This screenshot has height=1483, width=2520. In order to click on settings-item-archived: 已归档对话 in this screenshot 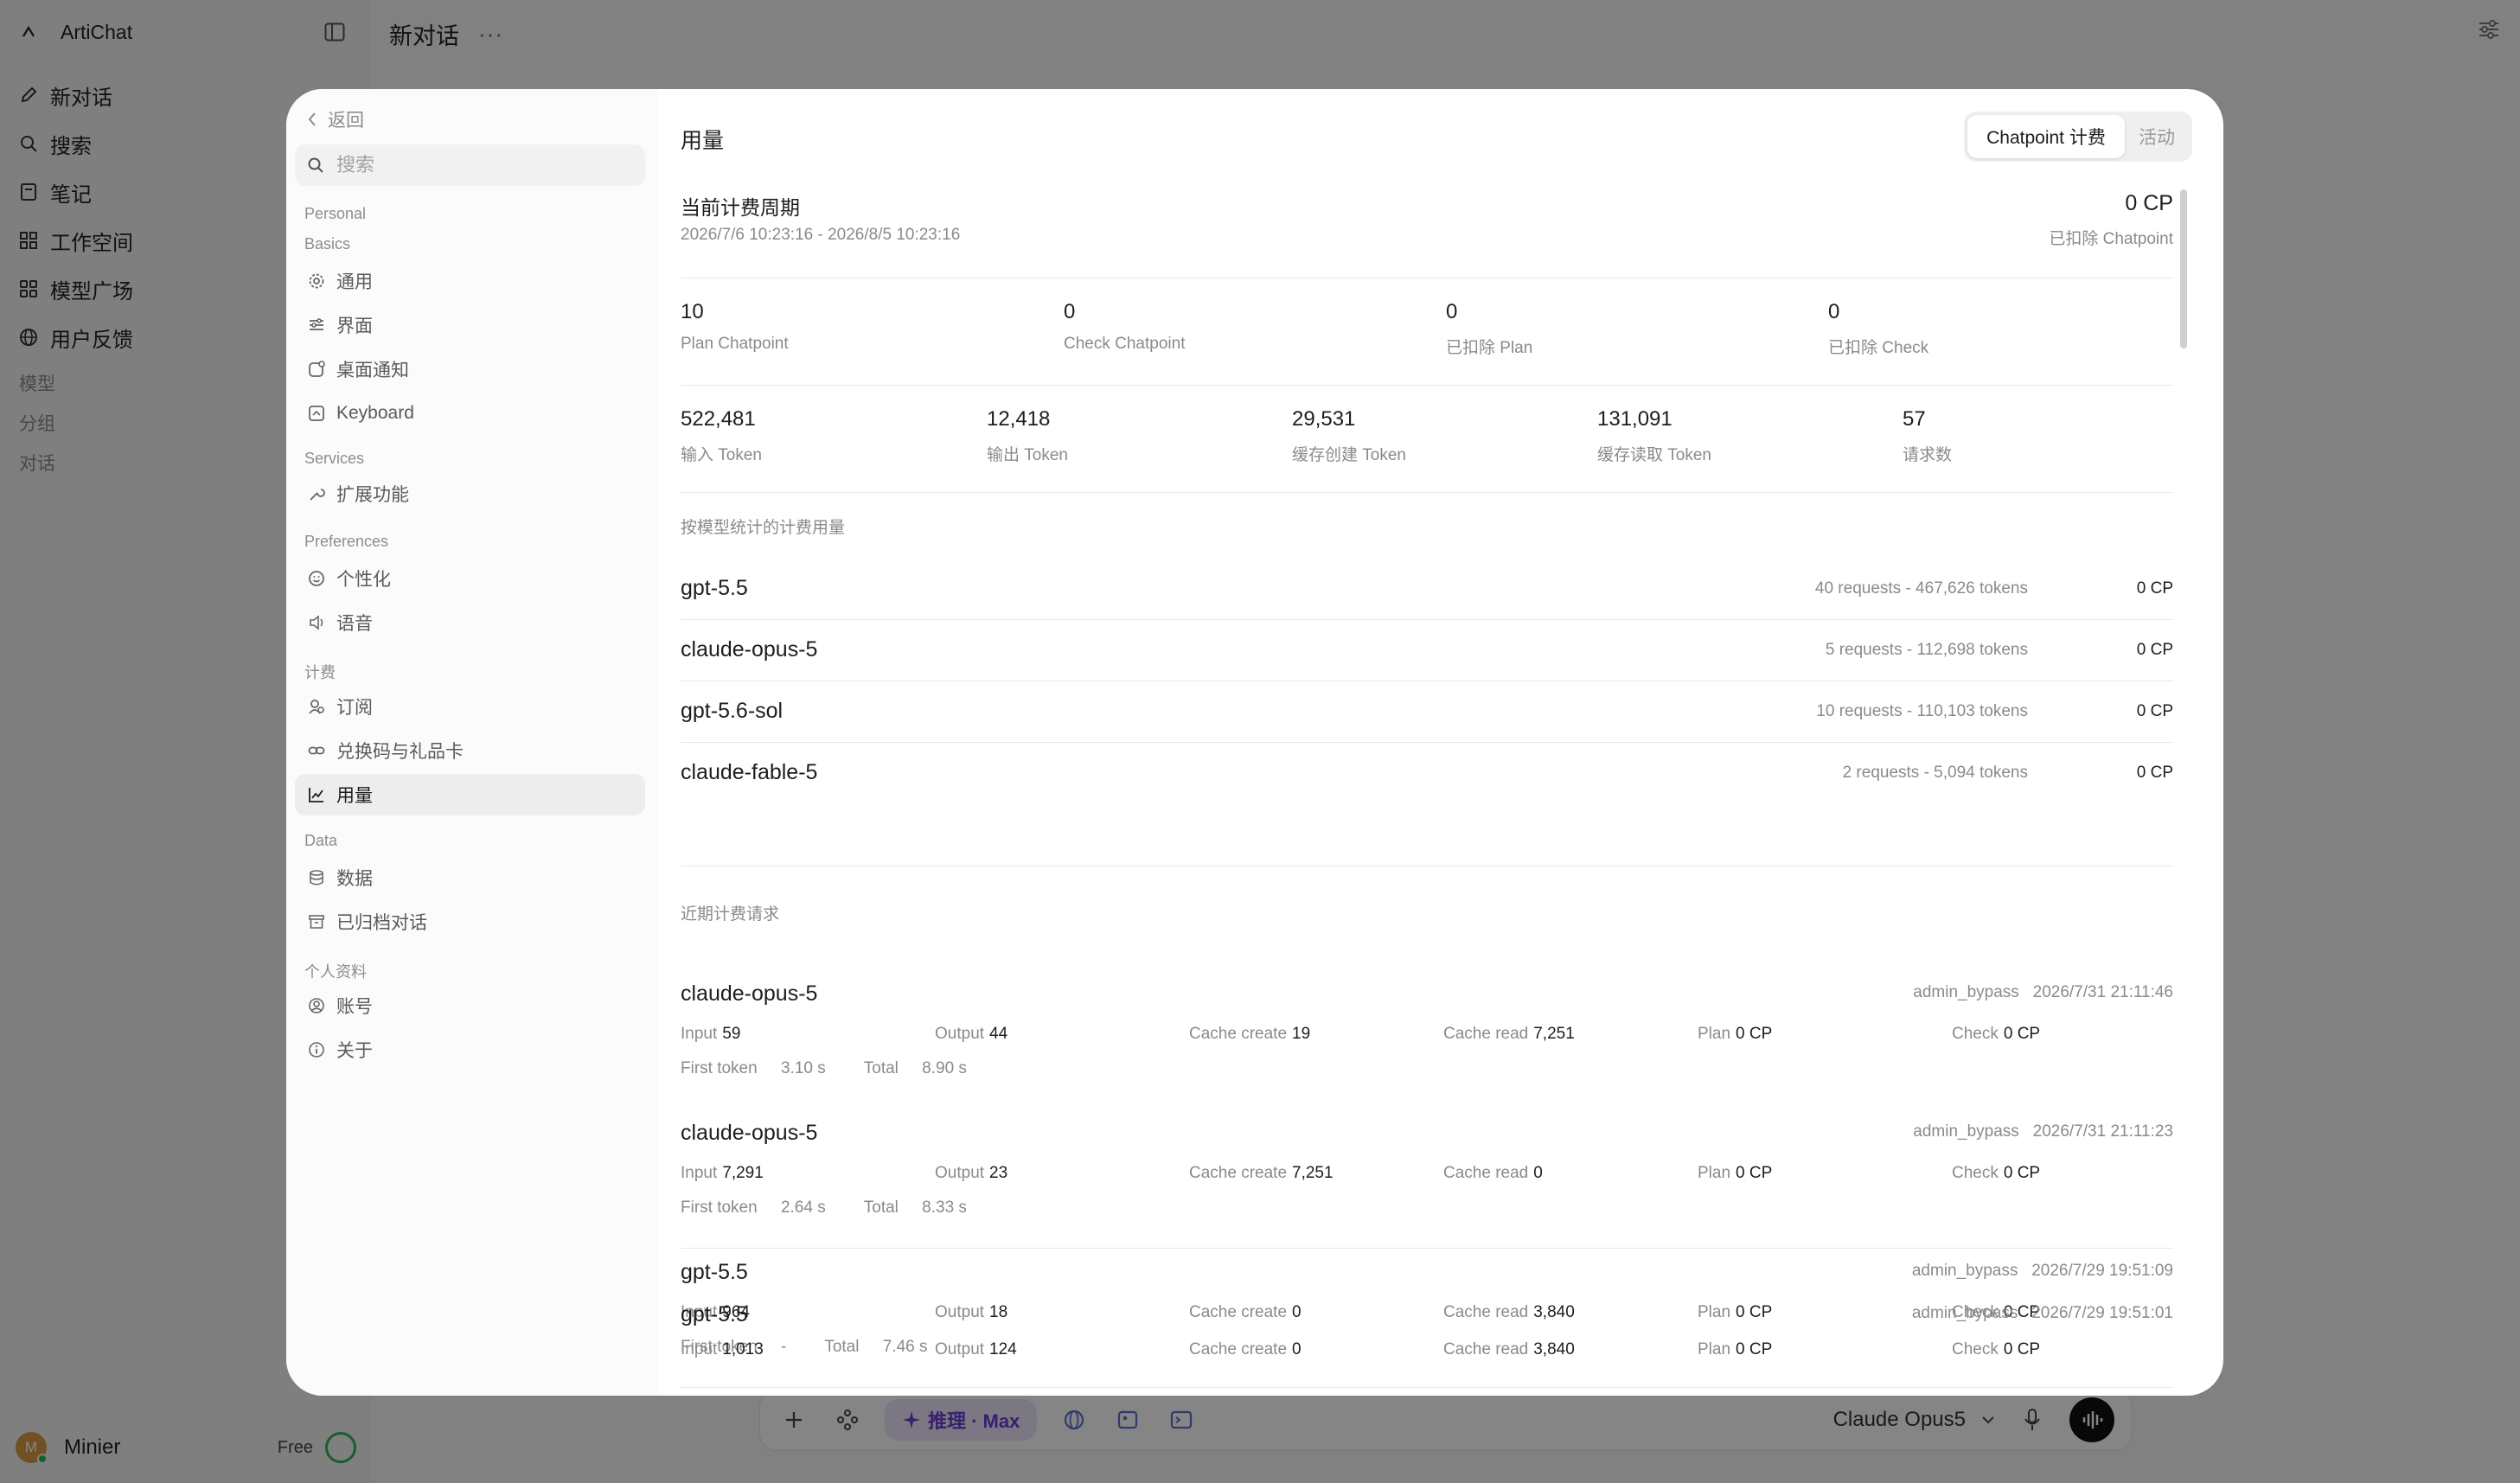, I will do `click(470, 922)`.